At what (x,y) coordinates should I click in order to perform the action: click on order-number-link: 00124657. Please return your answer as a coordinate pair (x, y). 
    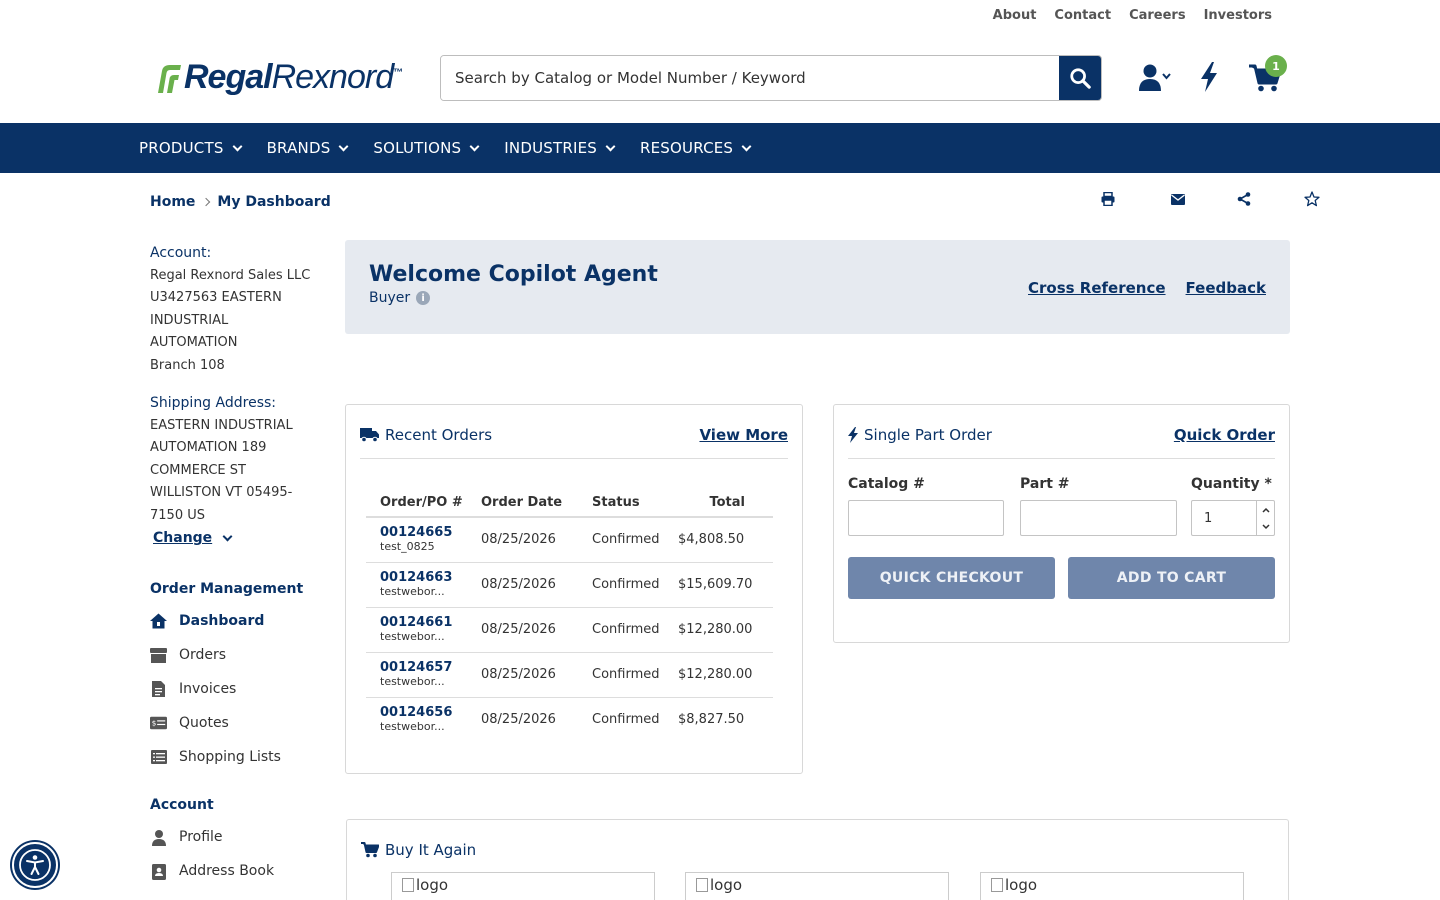
    Looking at the image, I should click on (430, 667).